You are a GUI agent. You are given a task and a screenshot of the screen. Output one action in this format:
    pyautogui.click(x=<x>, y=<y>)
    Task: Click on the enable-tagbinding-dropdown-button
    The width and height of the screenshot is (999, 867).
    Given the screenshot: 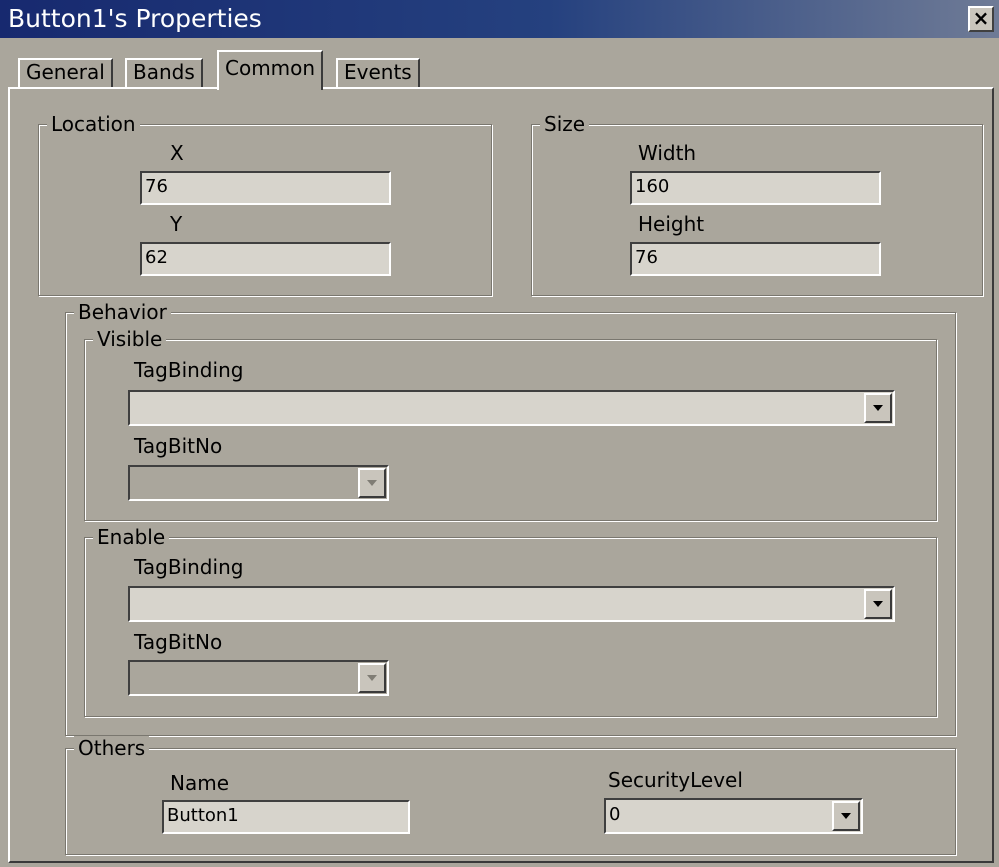 What is the action you would take?
    pyautogui.click(x=878, y=604)
    